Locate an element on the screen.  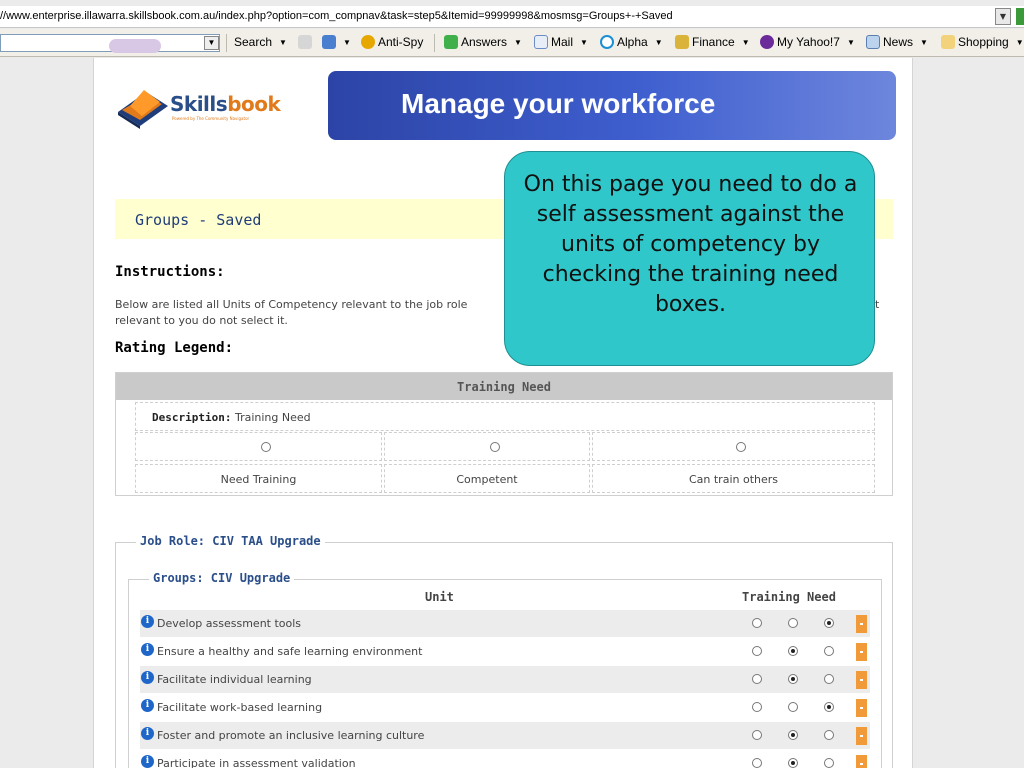
unit-name: Develop assessment tools is located at coordinates (229, 623).